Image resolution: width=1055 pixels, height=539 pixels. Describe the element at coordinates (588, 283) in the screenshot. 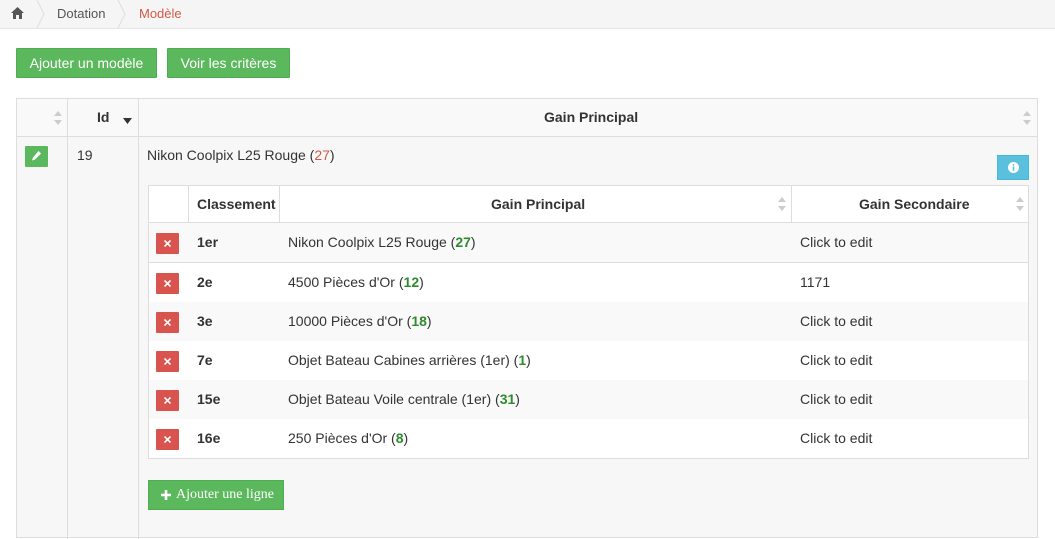

I see `table-row: 2e 4500 Pièces d'Or (12) 1171` at that location.